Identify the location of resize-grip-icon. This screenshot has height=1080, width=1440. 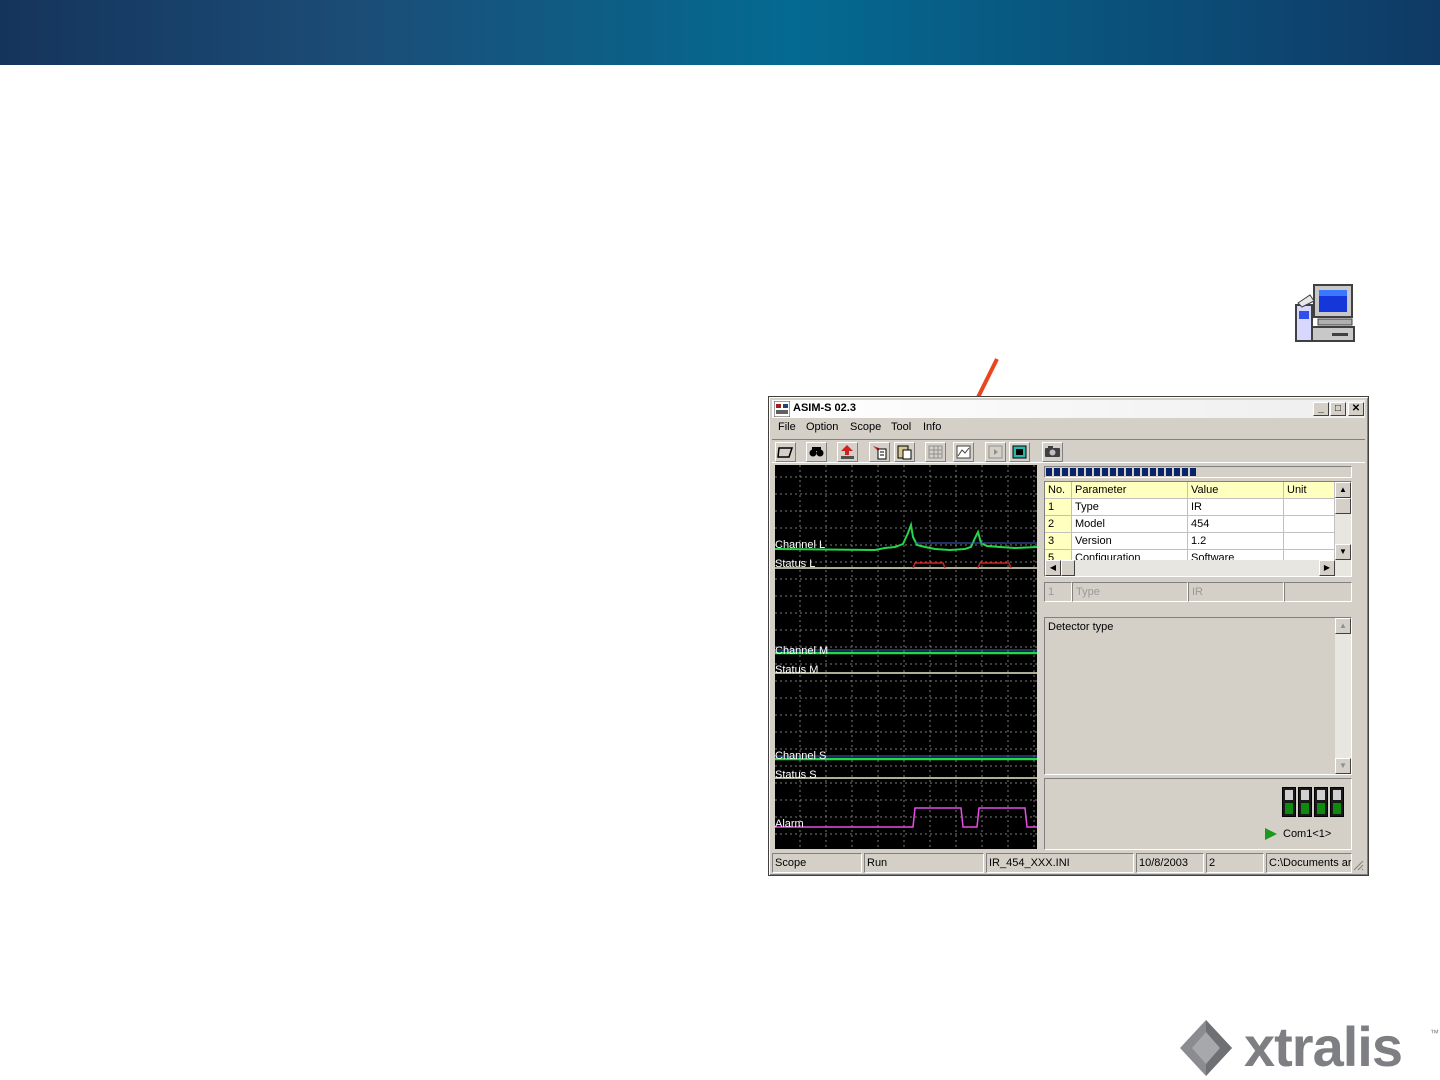
(1358, 865).